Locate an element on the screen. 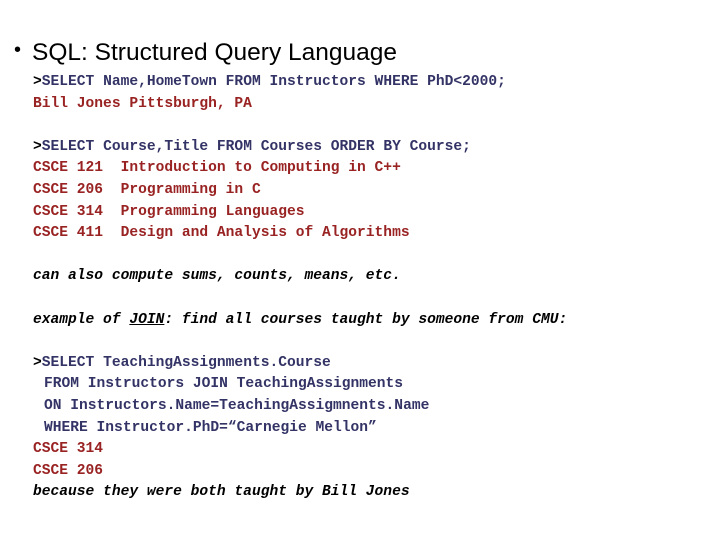  note-join-before: example of is located at coordinates (81, 319).